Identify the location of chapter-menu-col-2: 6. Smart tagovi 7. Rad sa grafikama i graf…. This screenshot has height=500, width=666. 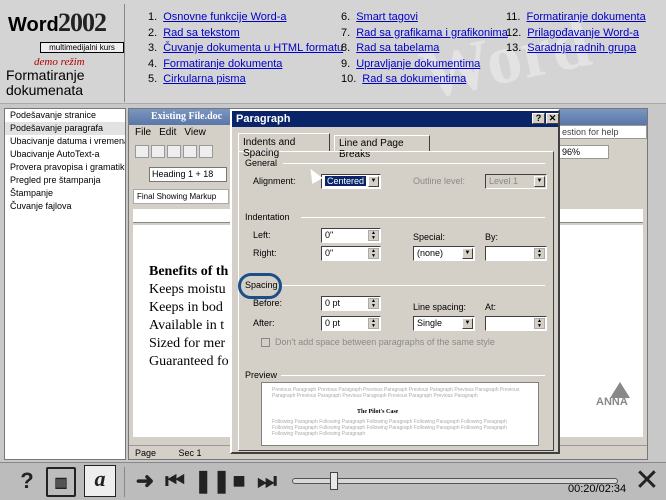
(424, 49).